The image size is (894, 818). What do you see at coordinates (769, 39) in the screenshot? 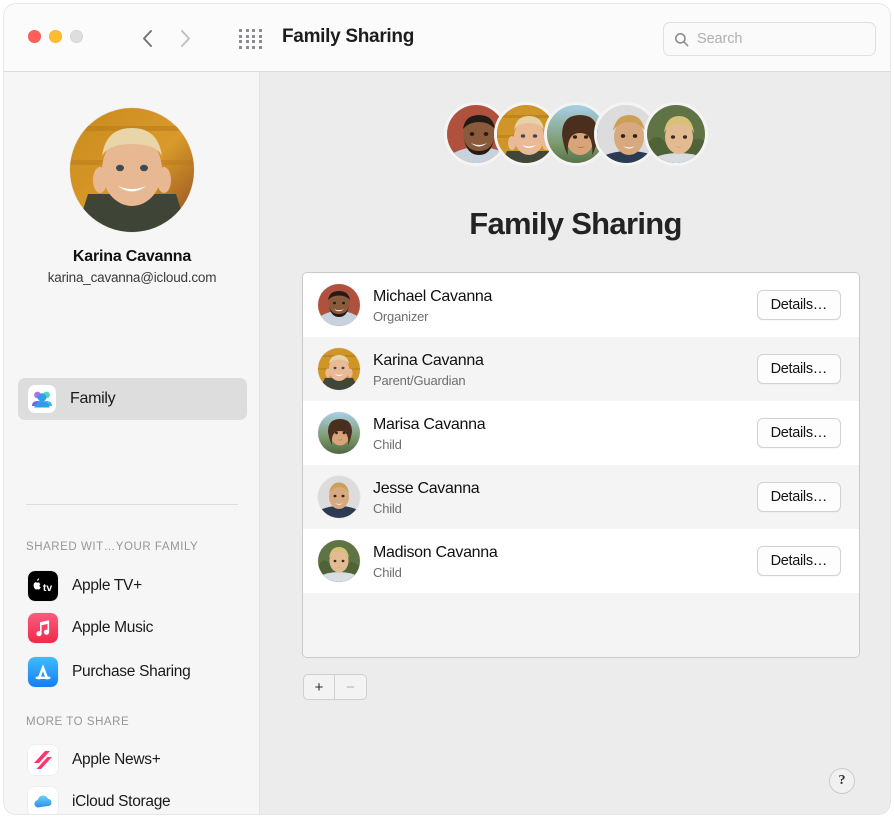
I see `search-field: Search` at bounding box center [769, 39].